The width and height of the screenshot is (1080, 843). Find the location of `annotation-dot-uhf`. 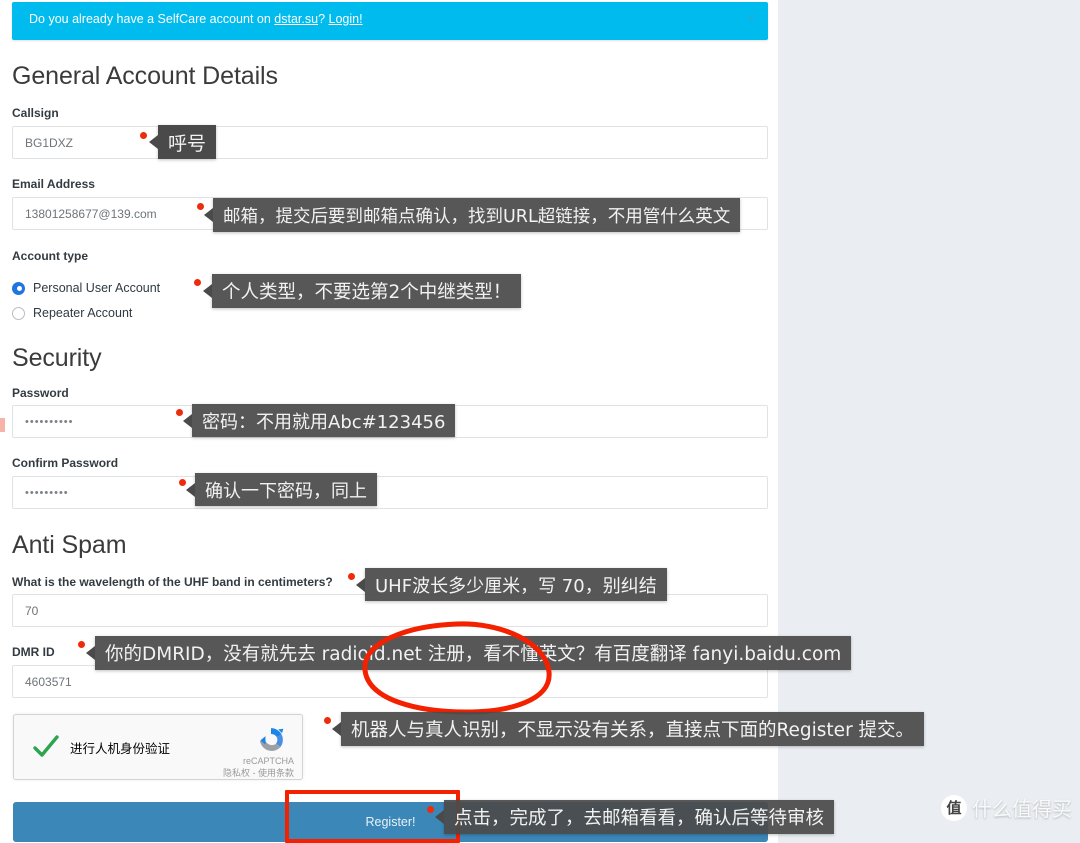

annotation-dot-uhf is located at coordinates (351, 576).